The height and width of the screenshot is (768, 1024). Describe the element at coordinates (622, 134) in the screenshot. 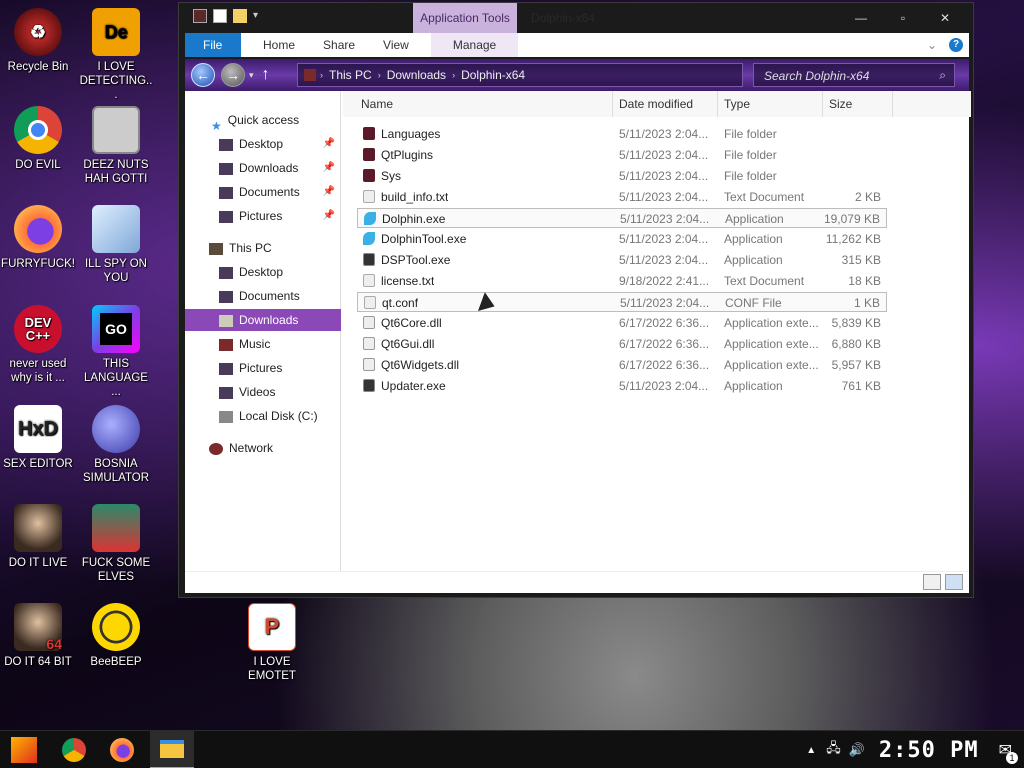

I see `table-row: Languages 5/11/2023 2:04... File folder` at that location.